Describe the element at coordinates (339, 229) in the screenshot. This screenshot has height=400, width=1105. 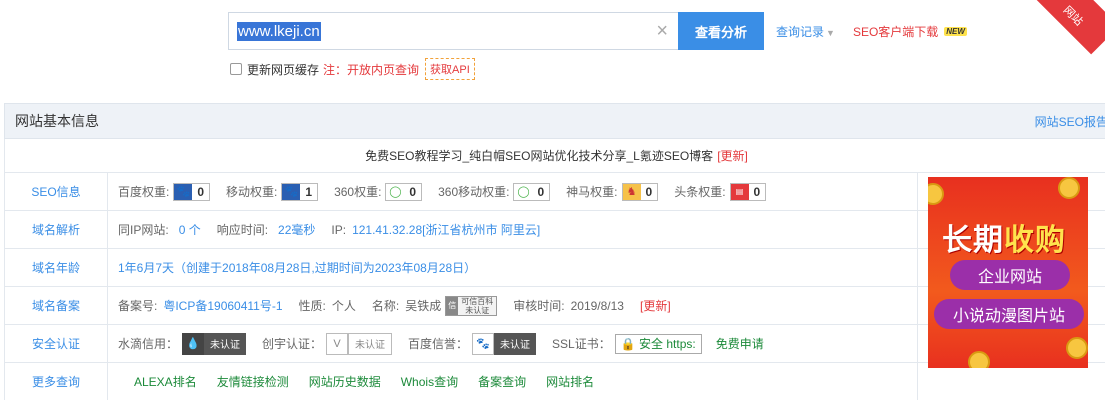
I see `ip-label: IP:` at that location.